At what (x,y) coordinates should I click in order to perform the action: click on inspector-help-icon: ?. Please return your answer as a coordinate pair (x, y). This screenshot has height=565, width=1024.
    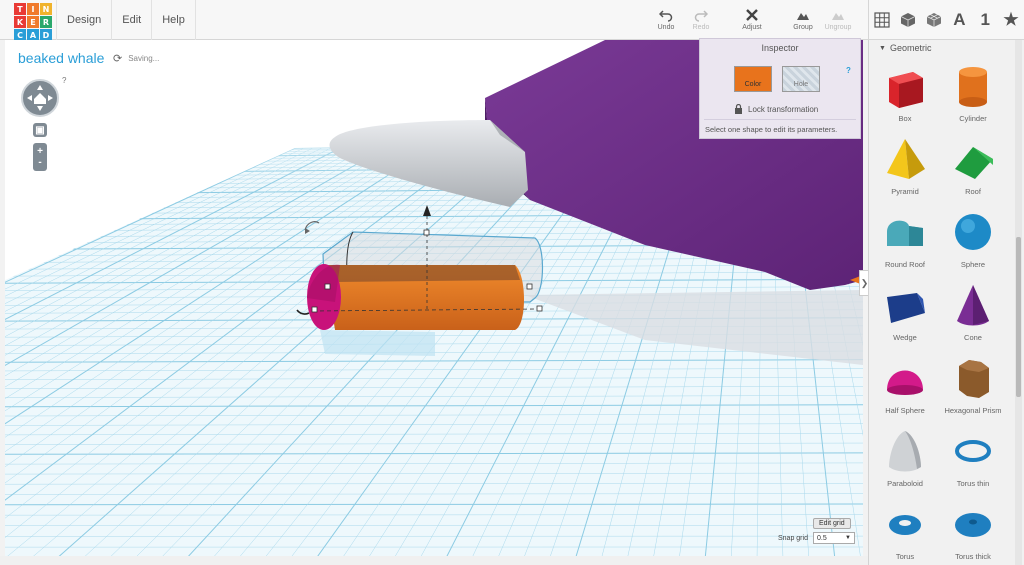
    Looking at the image, I should click on (848, 70).